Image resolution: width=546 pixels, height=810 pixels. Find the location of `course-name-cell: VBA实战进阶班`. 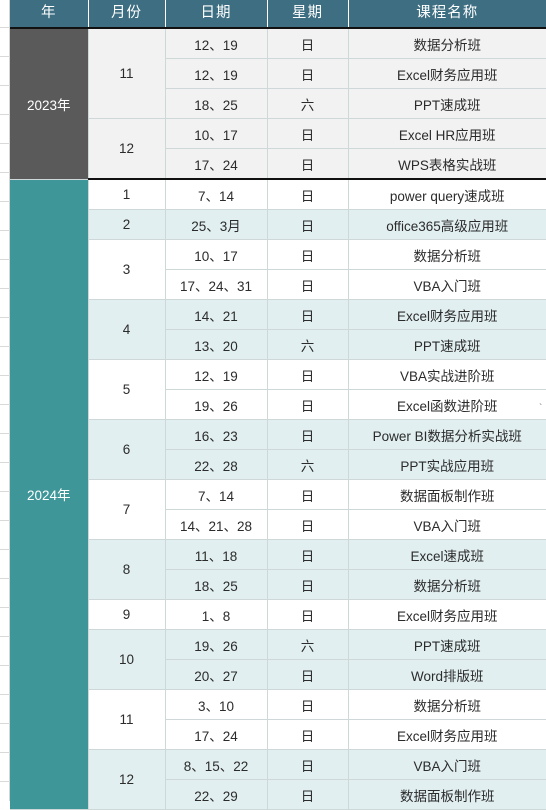

course-name-cell: VBA实战进阶班 is located at coordinates (447, 374).